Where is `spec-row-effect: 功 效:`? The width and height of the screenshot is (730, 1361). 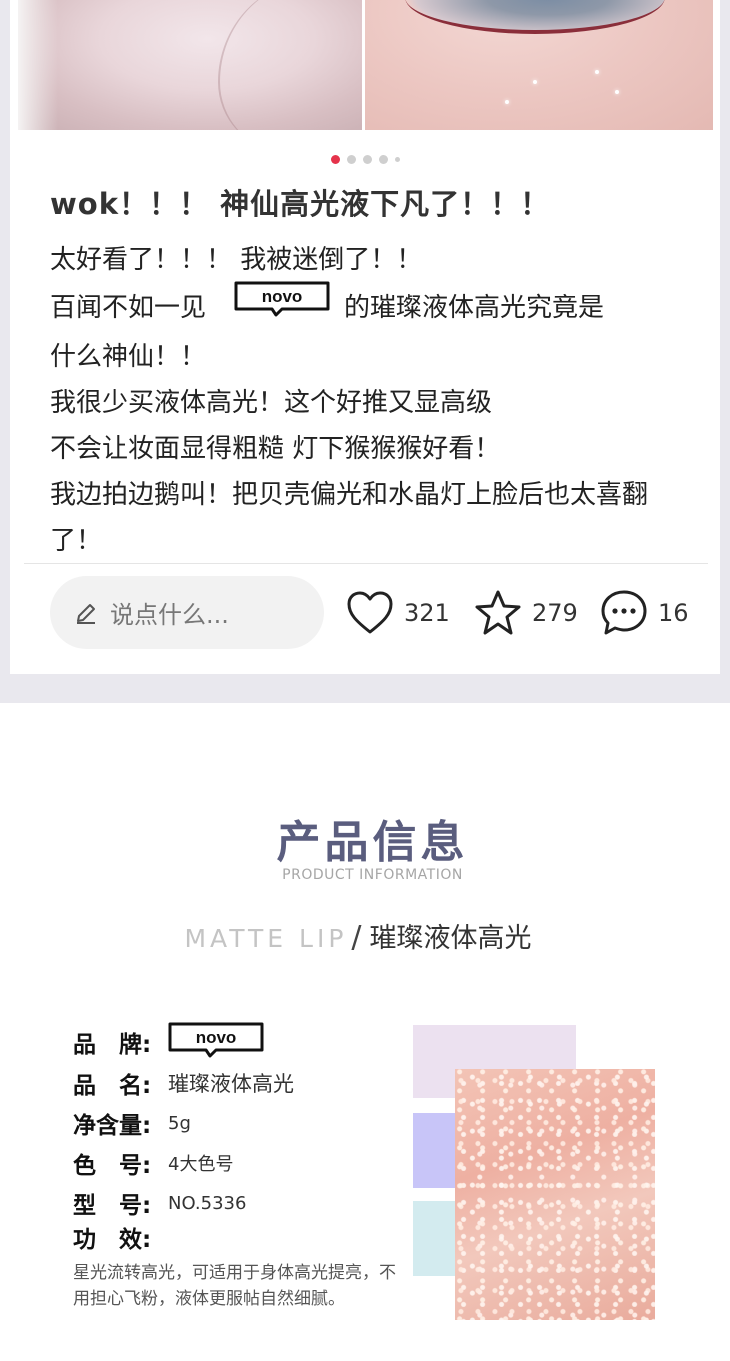 spec-row-effect: 功 效: is located at coordinates (120, 1237).